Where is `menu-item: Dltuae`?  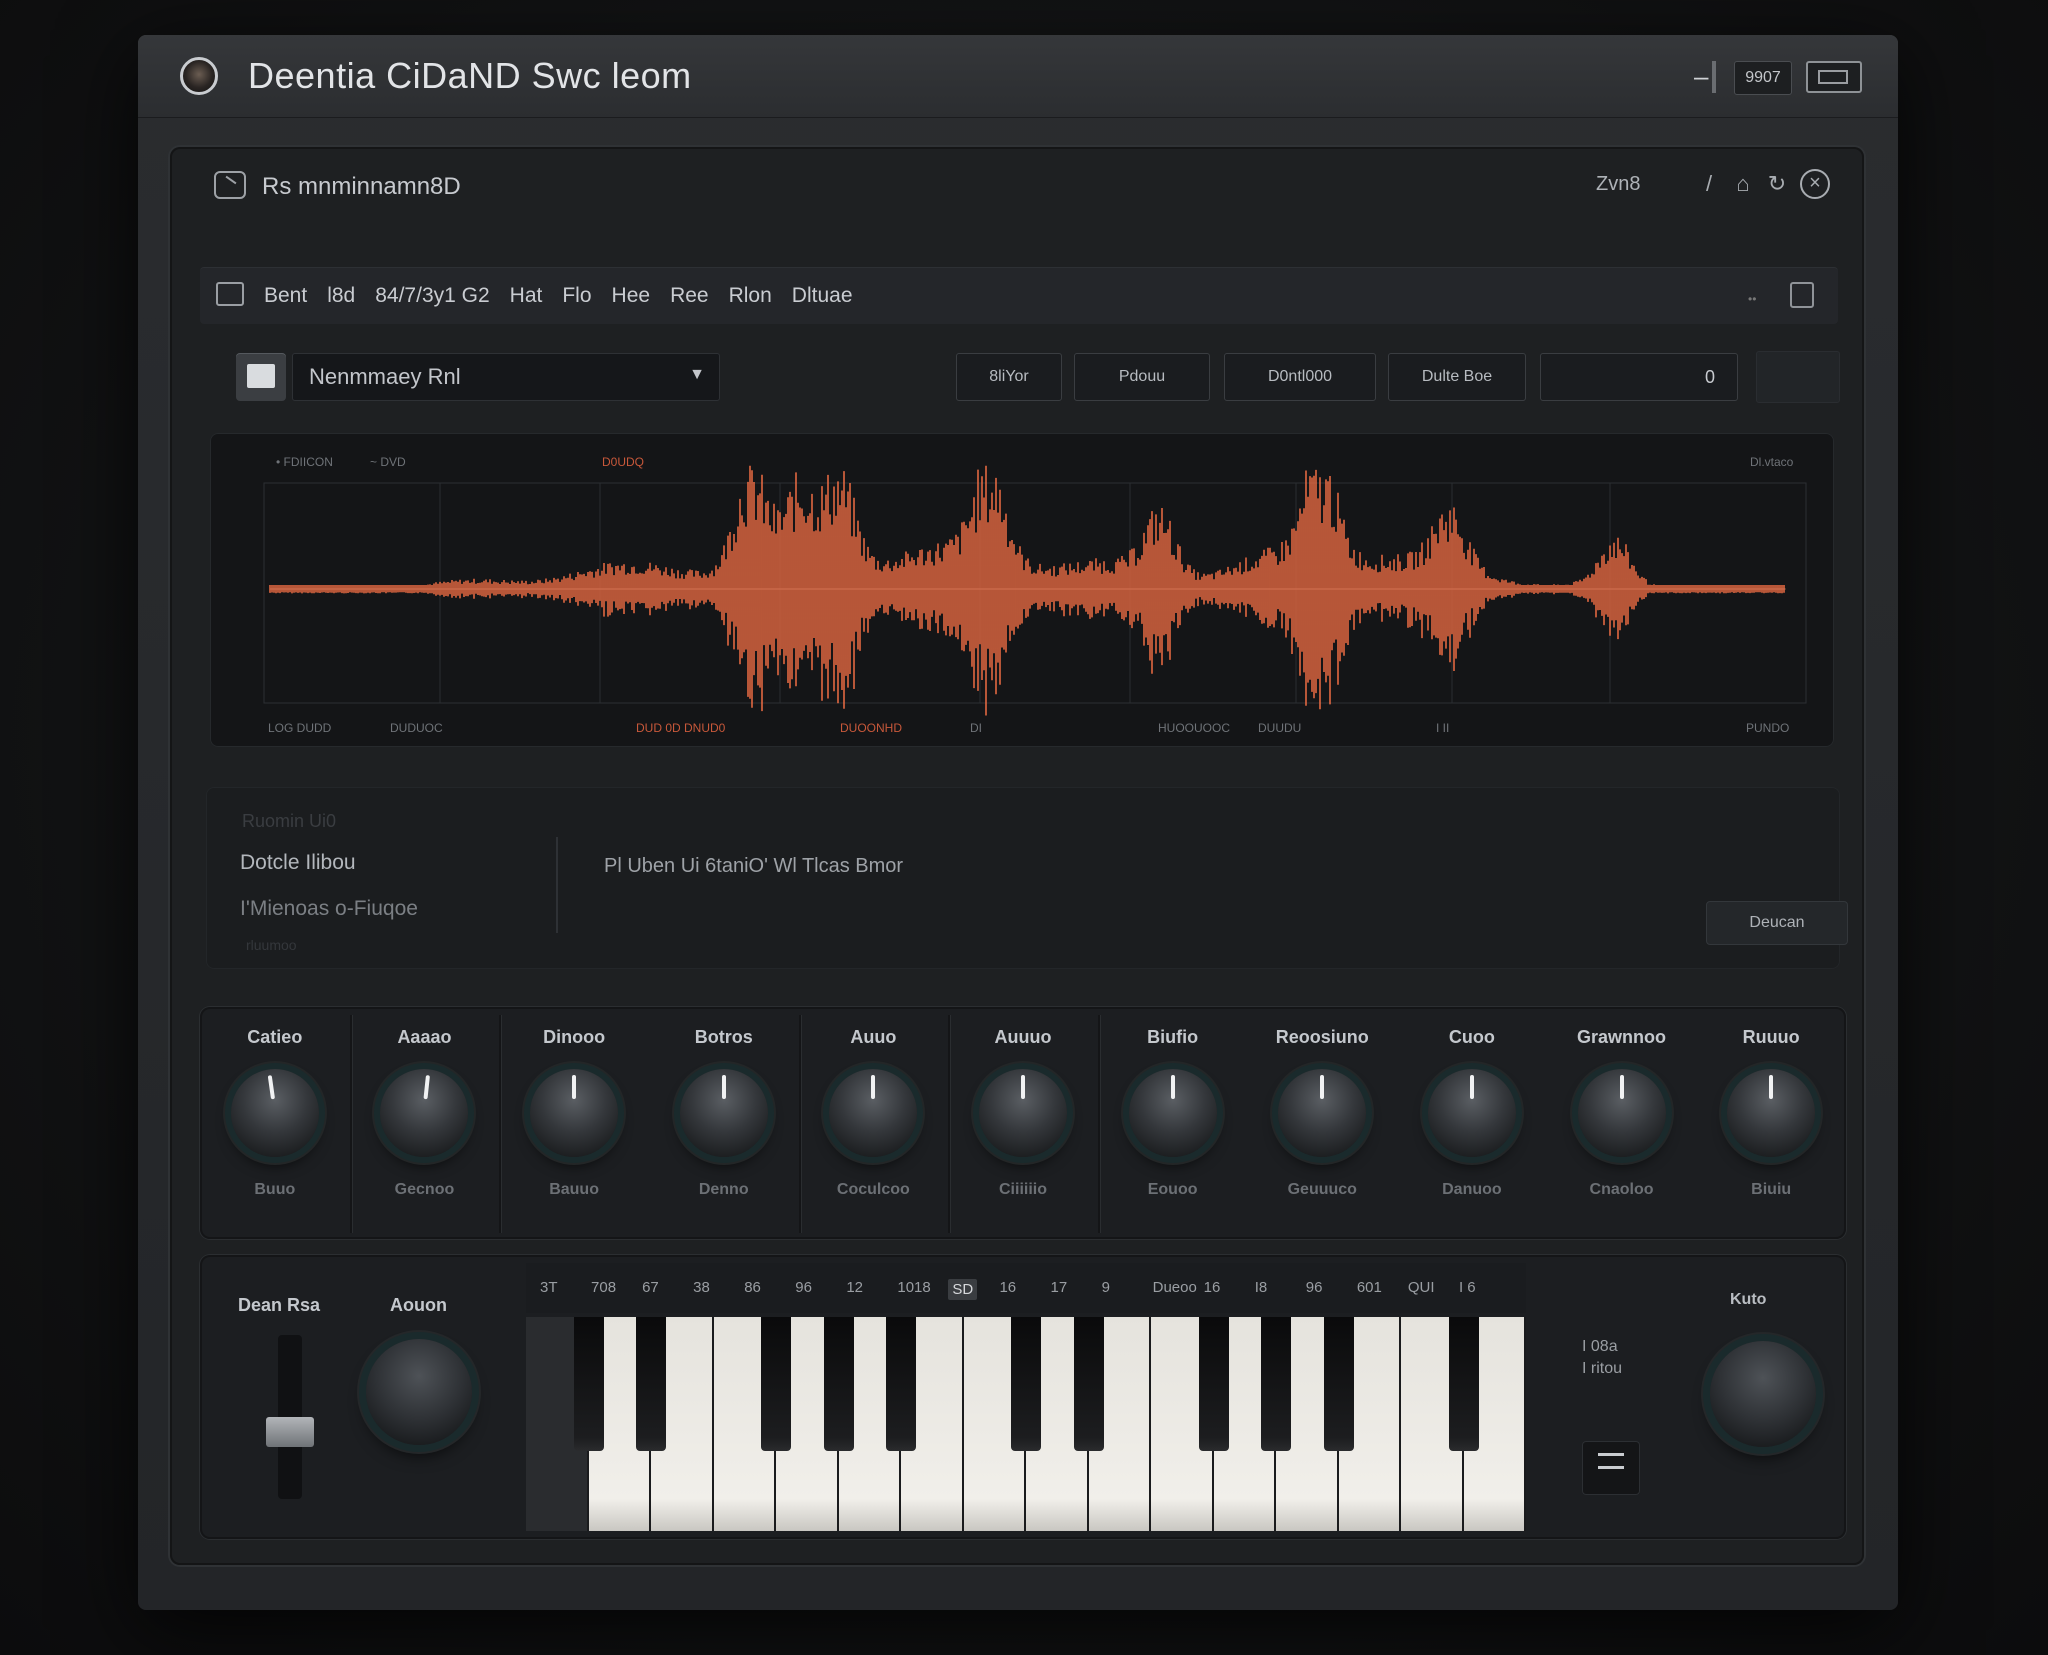 menu-item: Dltuae is located at coordinates (822, 296).